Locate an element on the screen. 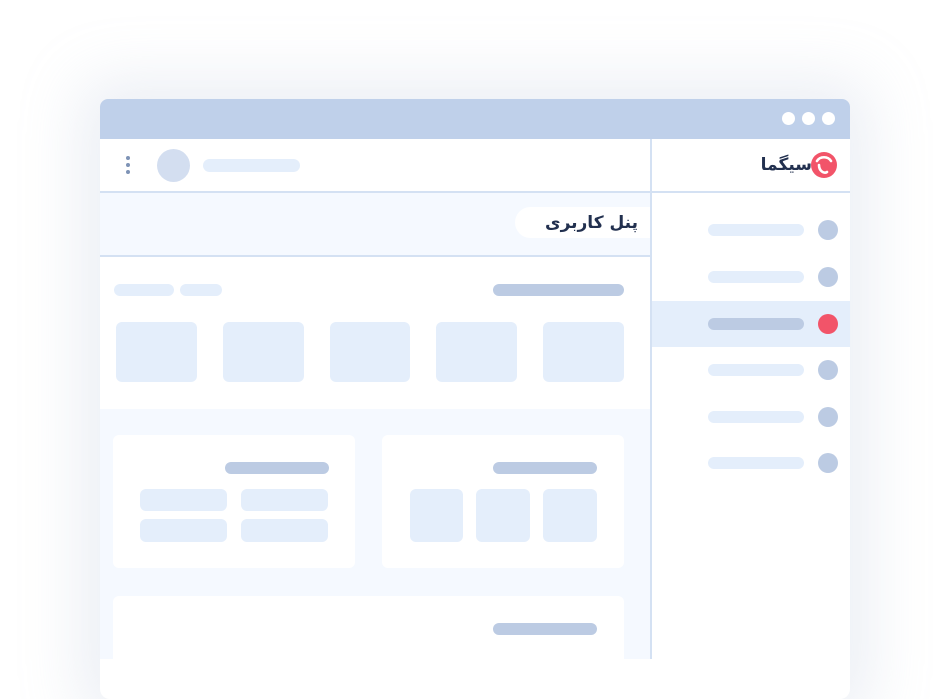  section-heading-placeholder is located at coordinates (558, 290).